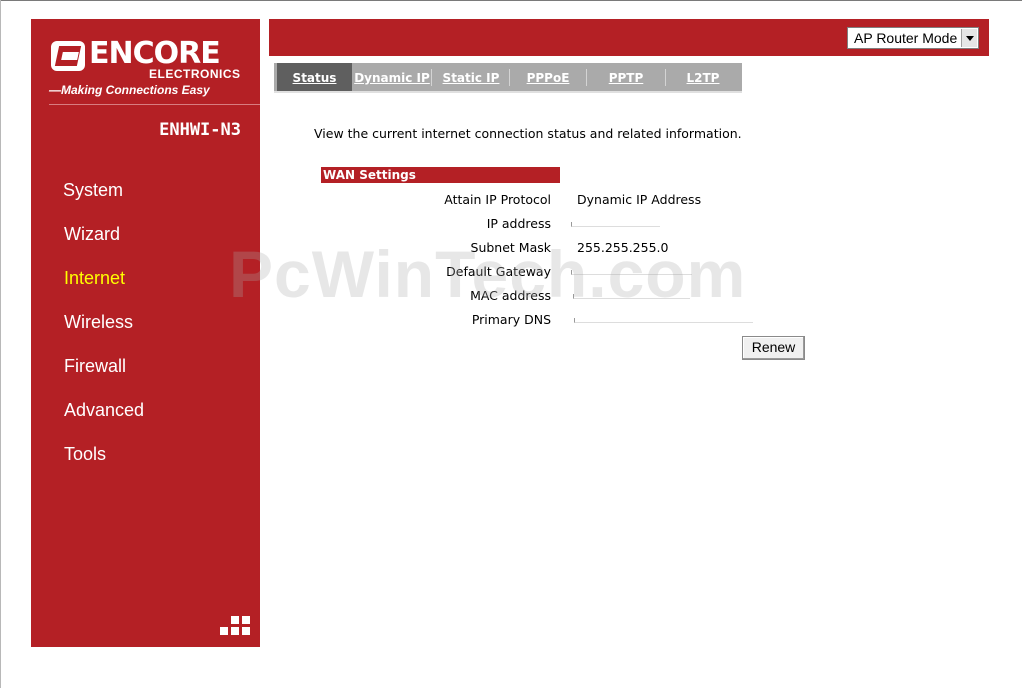 This screenshot has height=688, width=1022. What do you see at coordinates (561, 324) in the screenshot?
I see `wan-row-primary-dns: Primary DNS` at bounding box center [561, 324].